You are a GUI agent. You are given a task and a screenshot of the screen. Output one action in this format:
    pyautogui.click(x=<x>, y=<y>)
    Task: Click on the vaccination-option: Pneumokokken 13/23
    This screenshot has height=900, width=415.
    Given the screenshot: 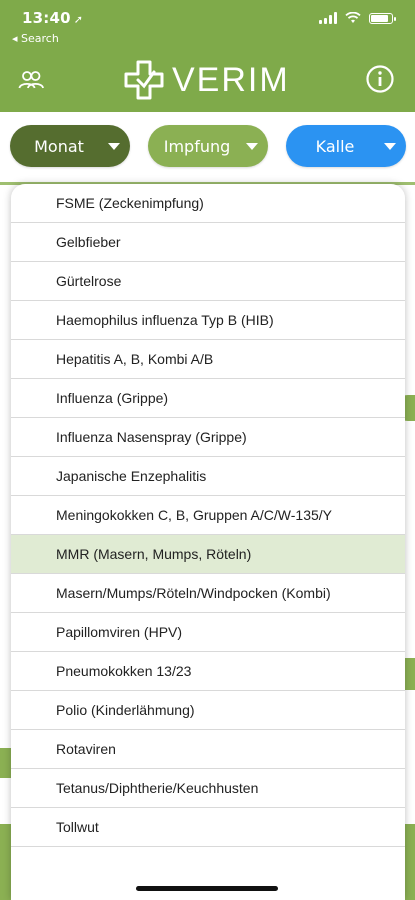 What is the action you would take?
    pyautogui.click(x=208, y=671)
    